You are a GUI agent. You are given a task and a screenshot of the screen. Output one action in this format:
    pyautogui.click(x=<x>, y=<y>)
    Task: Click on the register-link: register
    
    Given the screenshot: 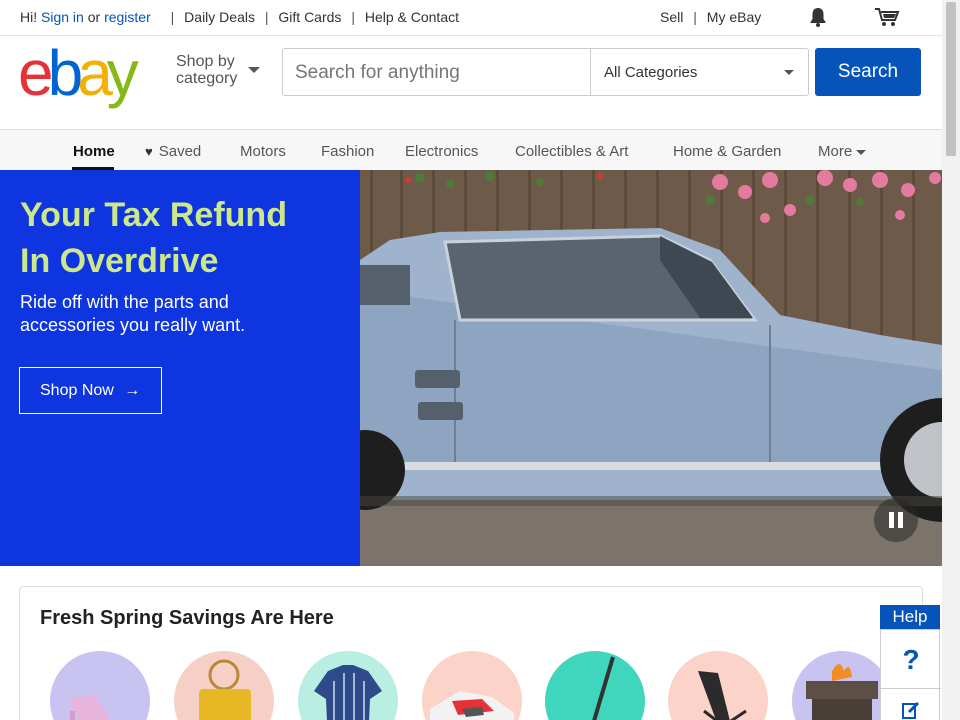 What is the action you would take?
    pyautogui.click(x=127, y=17)
    